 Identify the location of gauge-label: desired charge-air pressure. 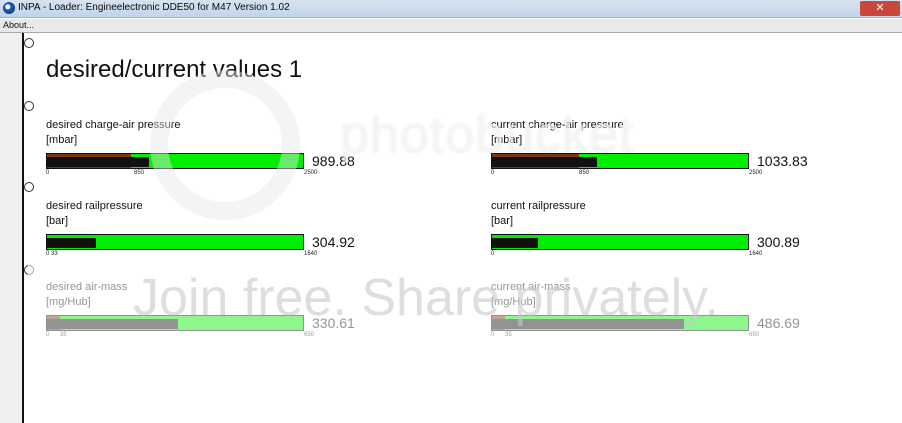
(113, 125).